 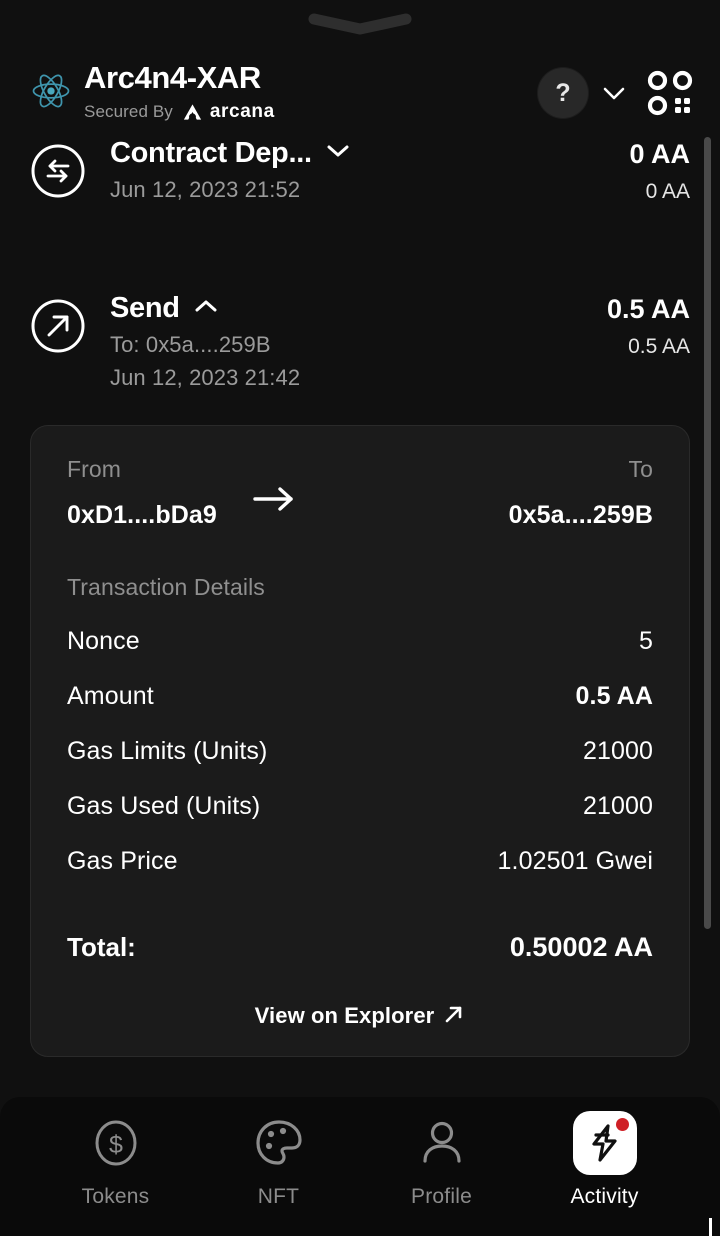 I want to click on detail-key: Nonce, so click(x=103, y=640).